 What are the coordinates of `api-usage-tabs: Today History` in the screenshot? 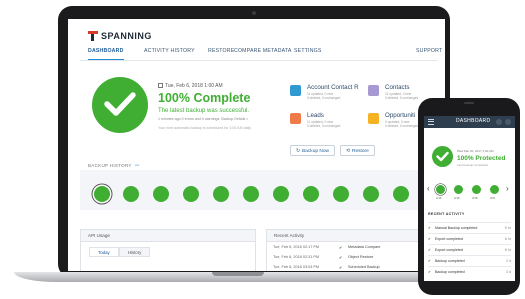 It's located at (120, 252).